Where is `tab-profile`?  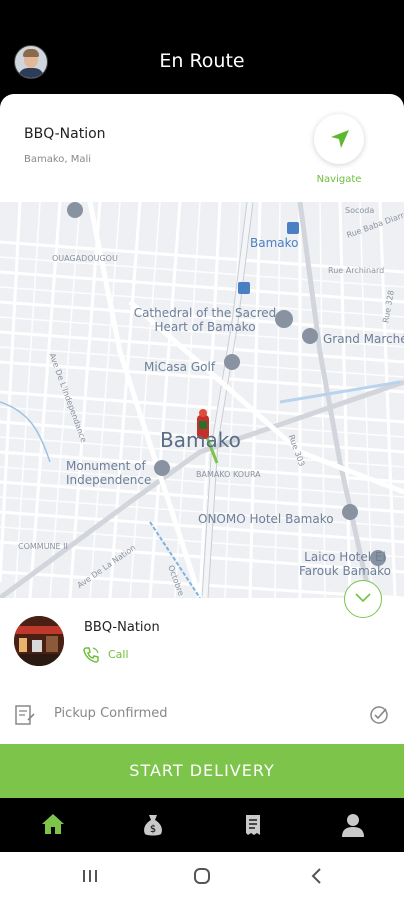
tab-profile is located at coordinates (352, 825).